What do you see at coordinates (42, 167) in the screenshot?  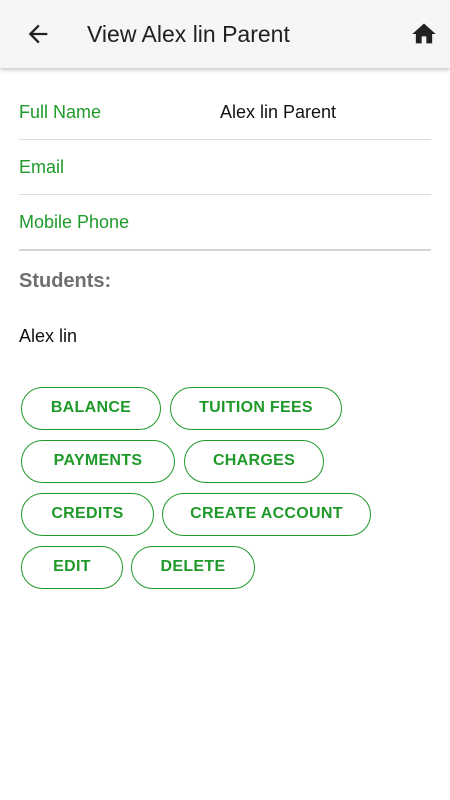 I see `email-label: Email` at bounding box center [42, 167].